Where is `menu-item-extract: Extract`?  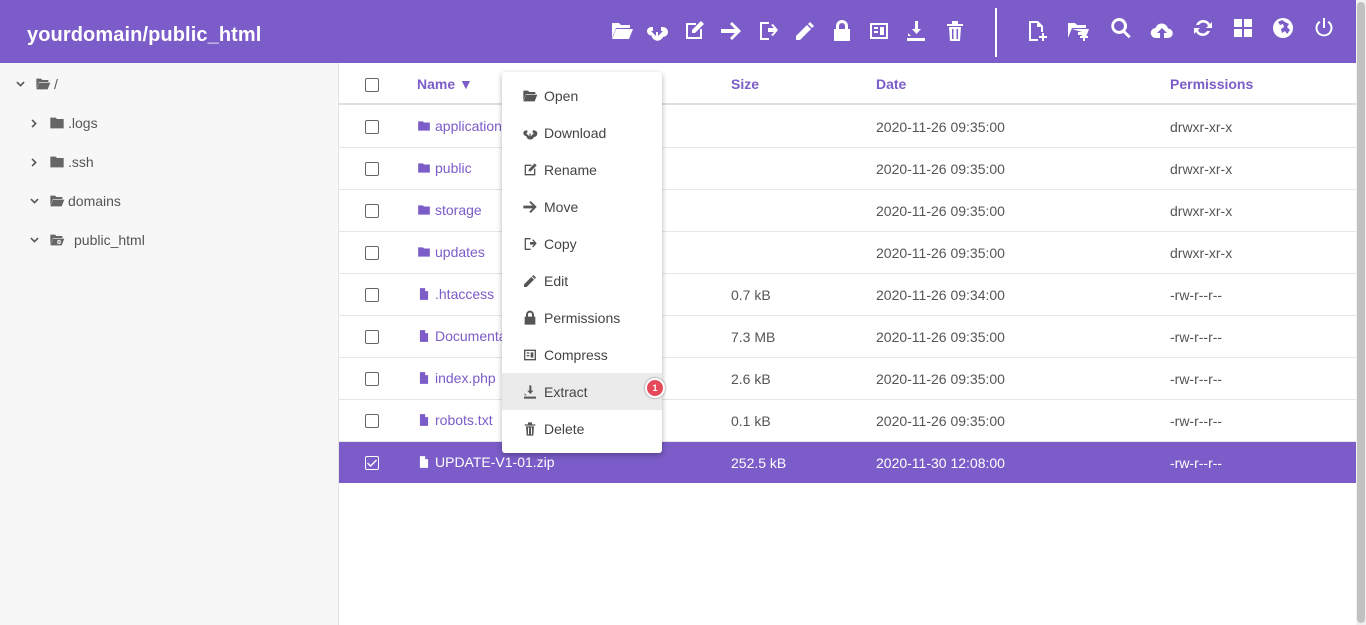
menu-item-extract: Extract is located at coordinates (582, 391).